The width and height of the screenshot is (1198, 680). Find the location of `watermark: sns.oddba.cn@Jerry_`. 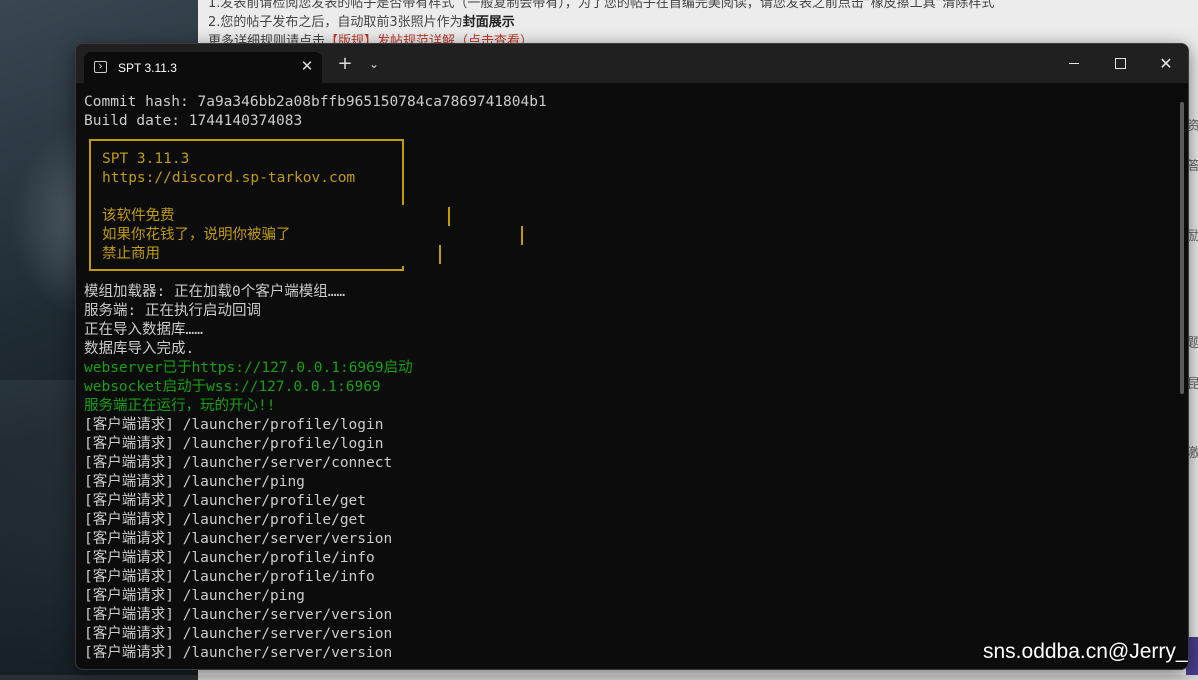

watermark: sns.oddba.cn@Jerry_ is located at coordinates (1085, 651).